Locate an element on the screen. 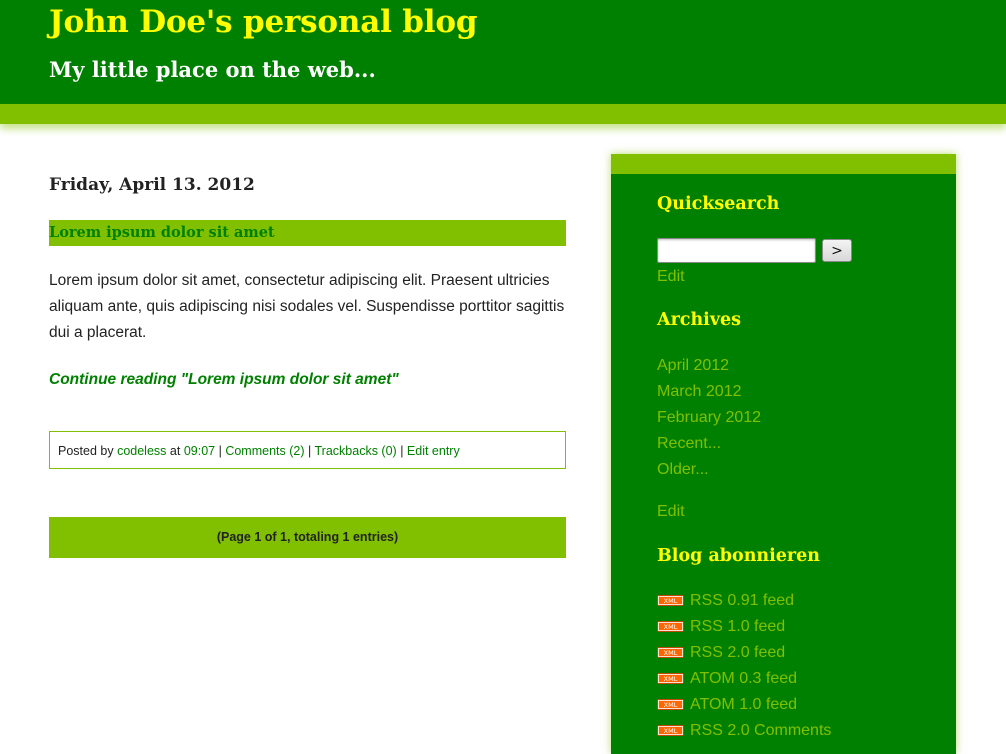  sidebar-top-stripe is located at coordinates (783, 164).